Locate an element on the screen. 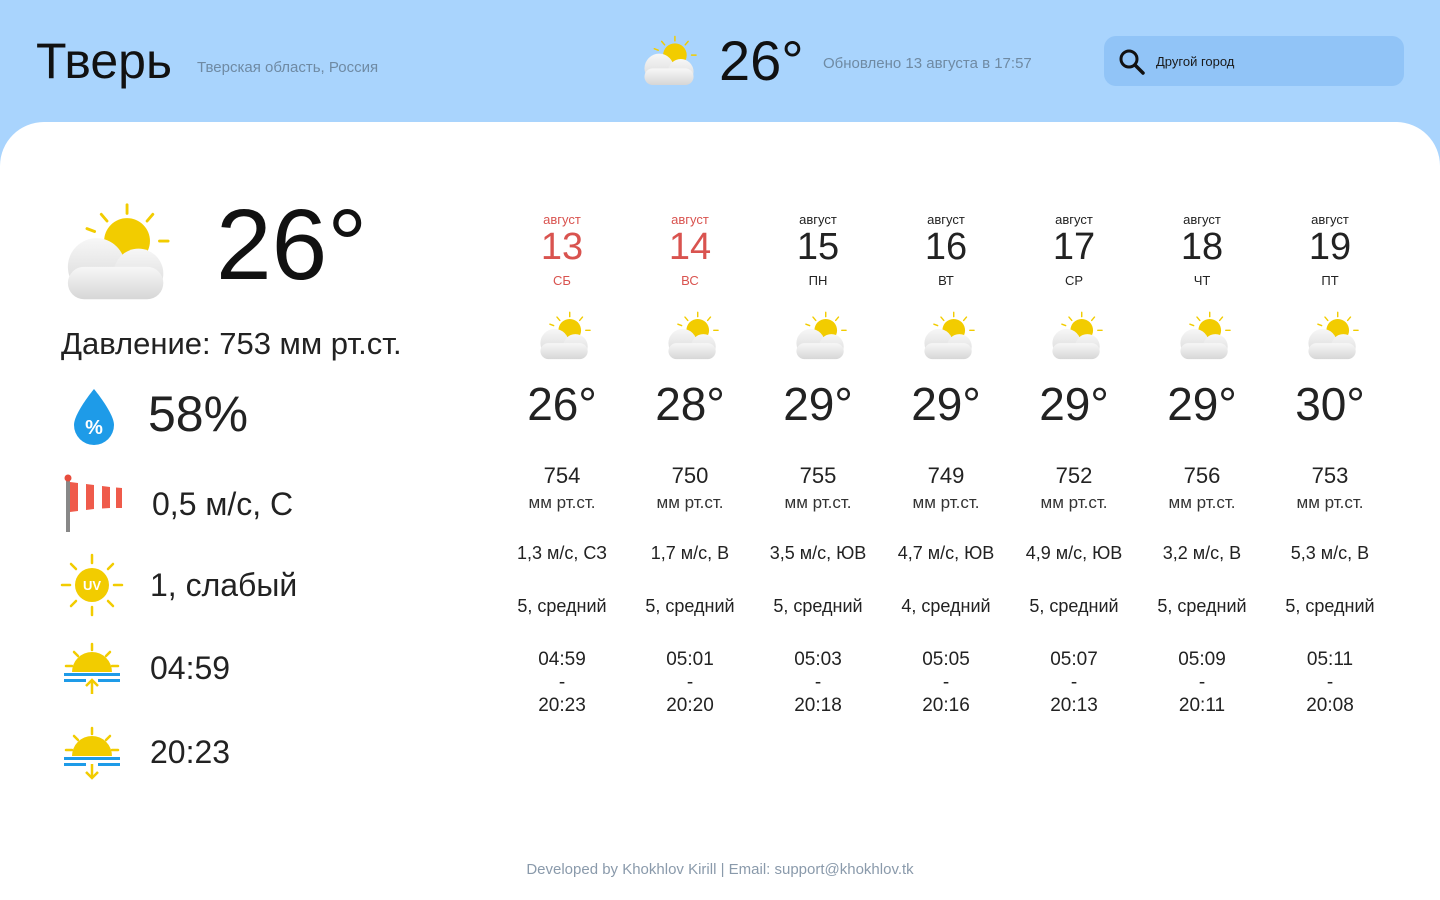 This screenshot has height=900, width=1440. forecast-uv: 4, средний is located at coordinates (946, 606).